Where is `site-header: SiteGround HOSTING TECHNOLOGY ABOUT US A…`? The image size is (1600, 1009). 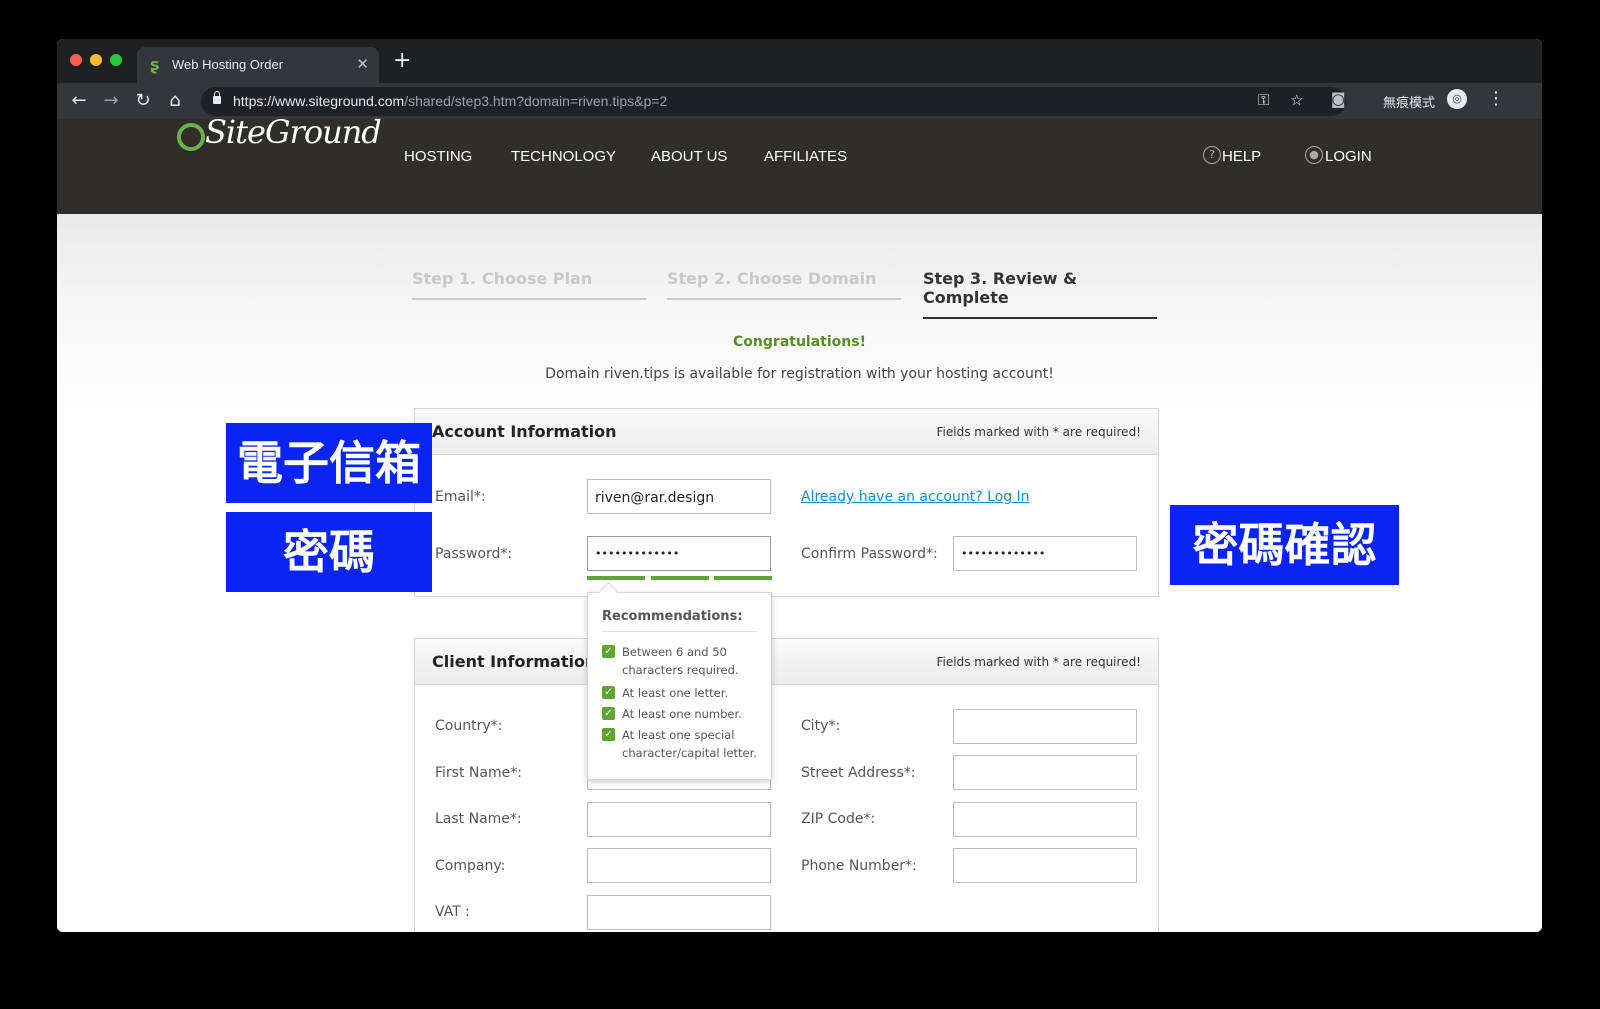 site-header: SiteGround HOSTING TECHNOLOGY ABOUT US A… is located at coordinates (799, 163).